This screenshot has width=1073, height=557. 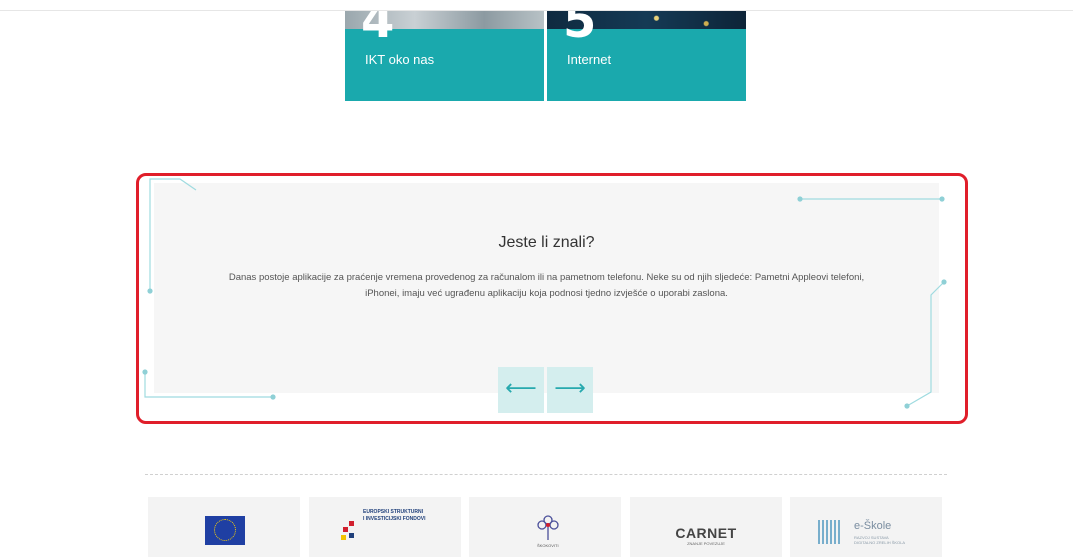 I want to click on tile-number: 5, so click(x=580, y=30).